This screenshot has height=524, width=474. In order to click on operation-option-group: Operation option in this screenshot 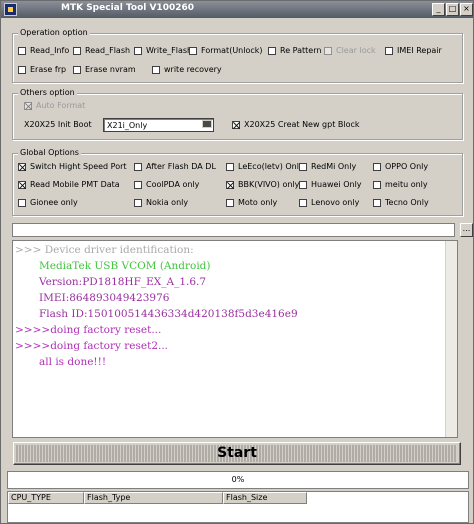, I will do `click(237, 55)`.